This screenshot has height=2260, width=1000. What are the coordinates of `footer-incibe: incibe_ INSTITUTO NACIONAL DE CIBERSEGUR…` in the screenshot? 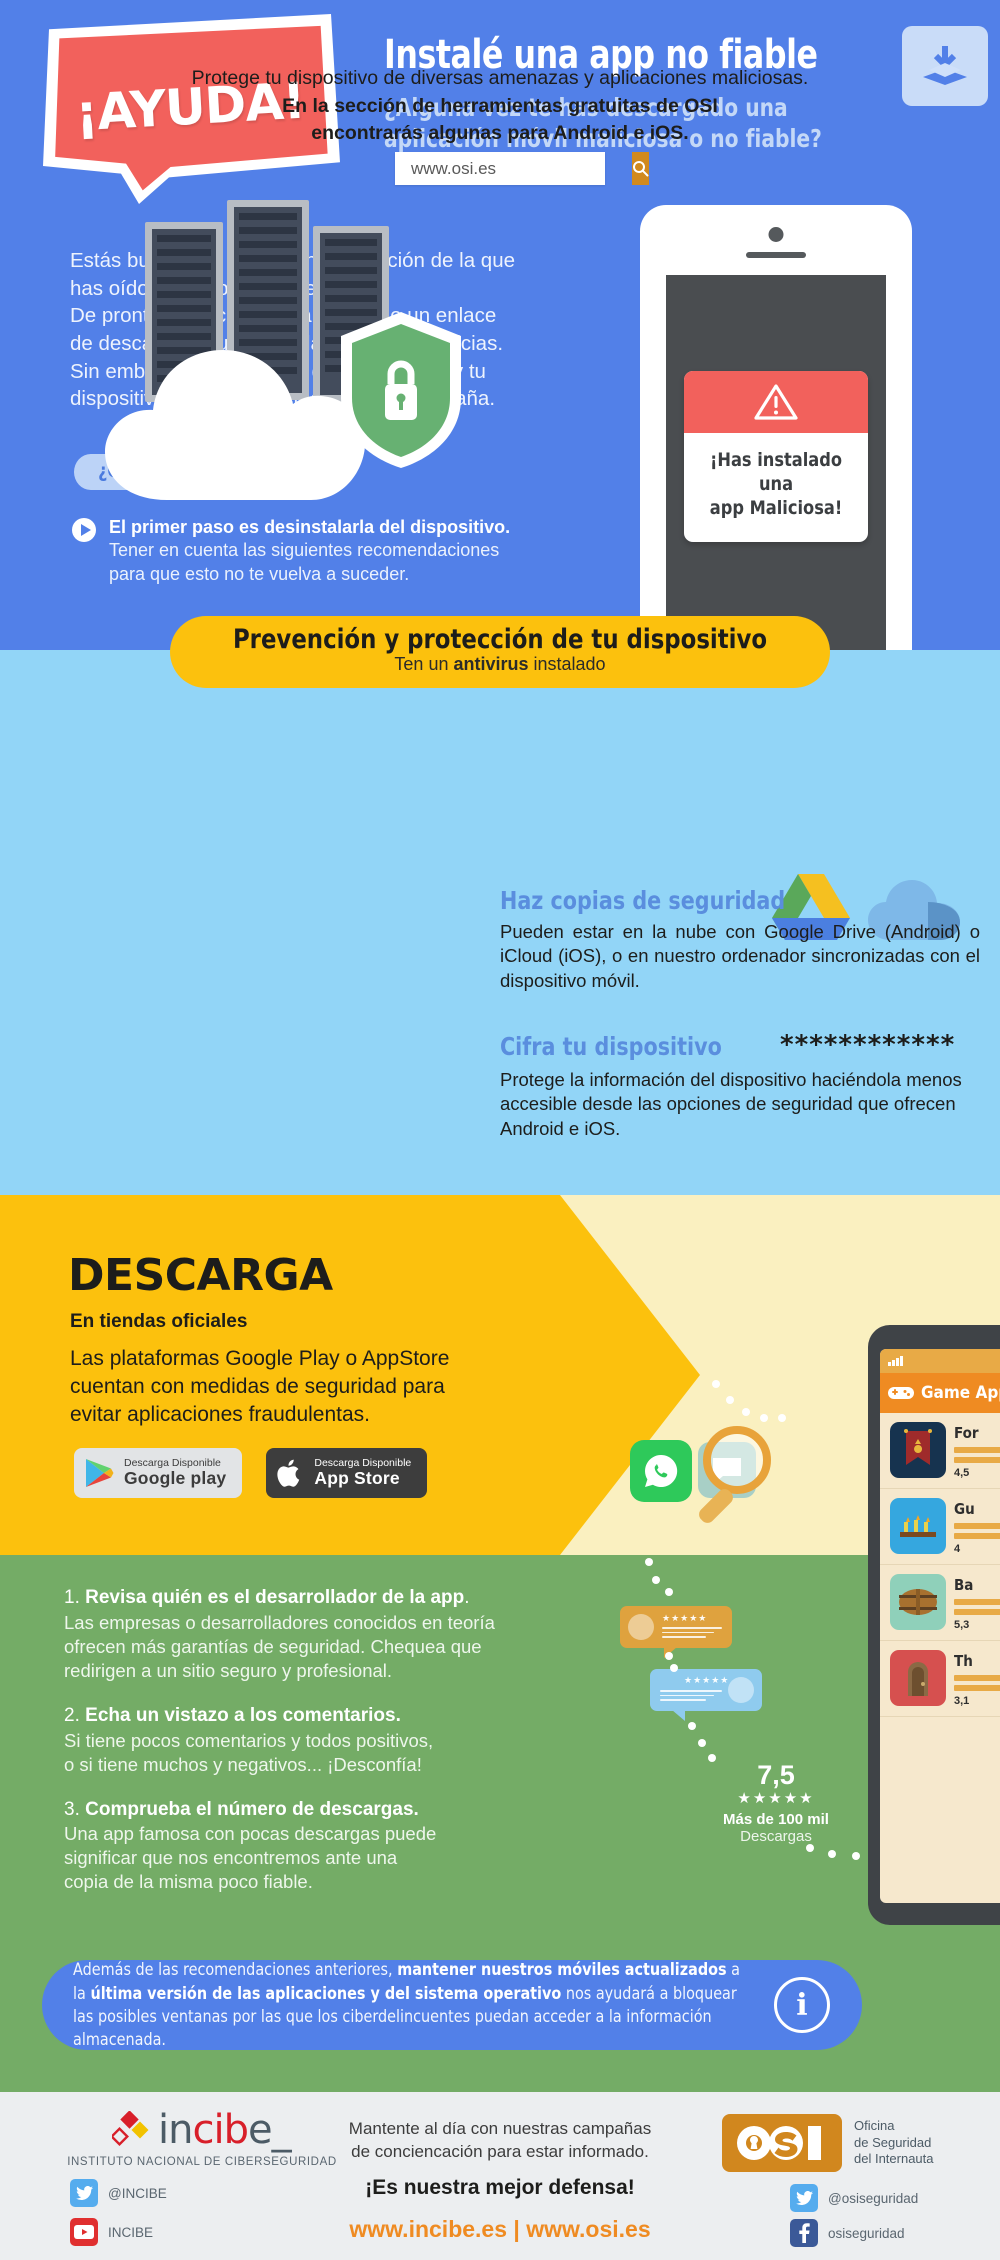 It's located at (195, 2178).